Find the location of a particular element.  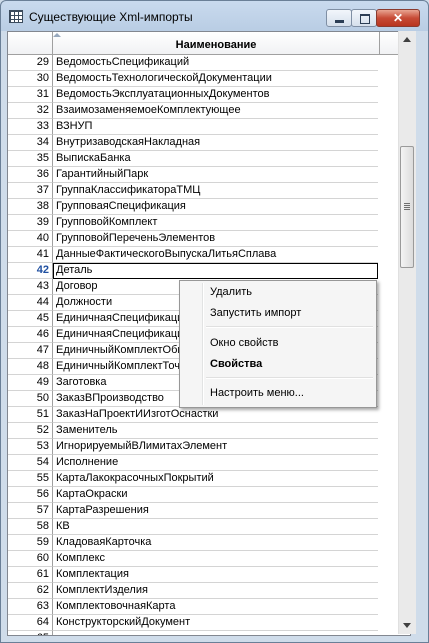

import-name-cell: ИгнорируемыйВЛимитахЭлемент is located at coordinates (215, 447).